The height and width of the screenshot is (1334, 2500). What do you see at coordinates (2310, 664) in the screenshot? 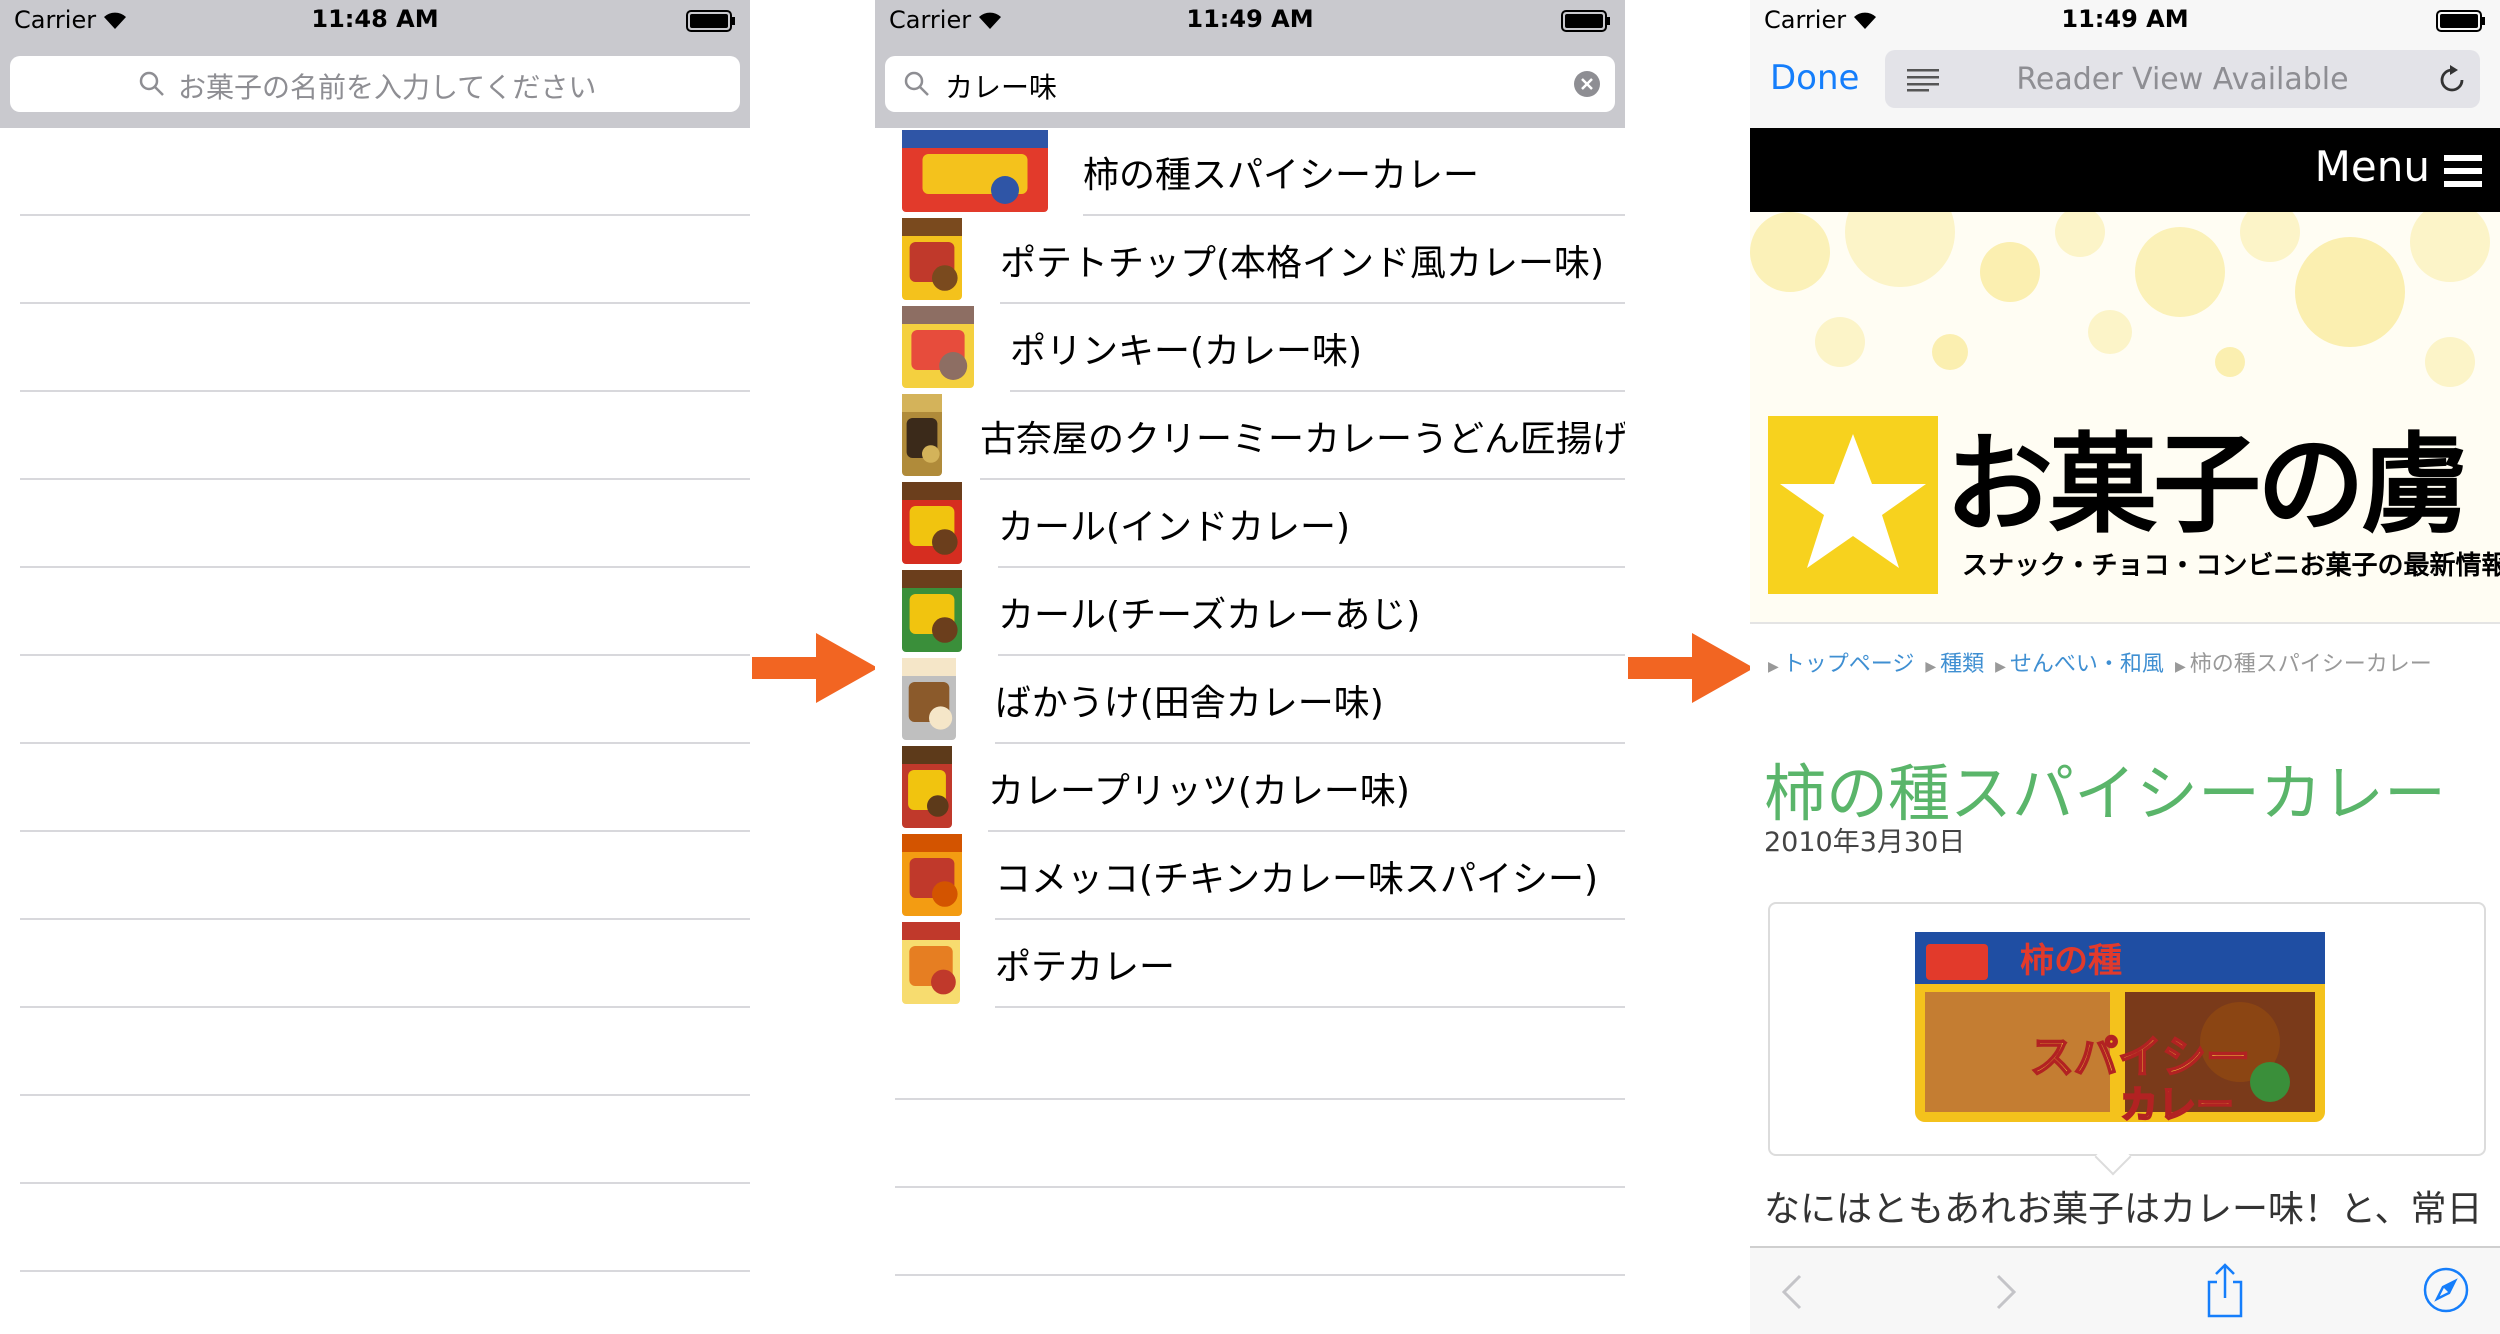
I see `breadcrumb-current: 柿の種スパイシーカレー` at bounding box center [2310, 664].